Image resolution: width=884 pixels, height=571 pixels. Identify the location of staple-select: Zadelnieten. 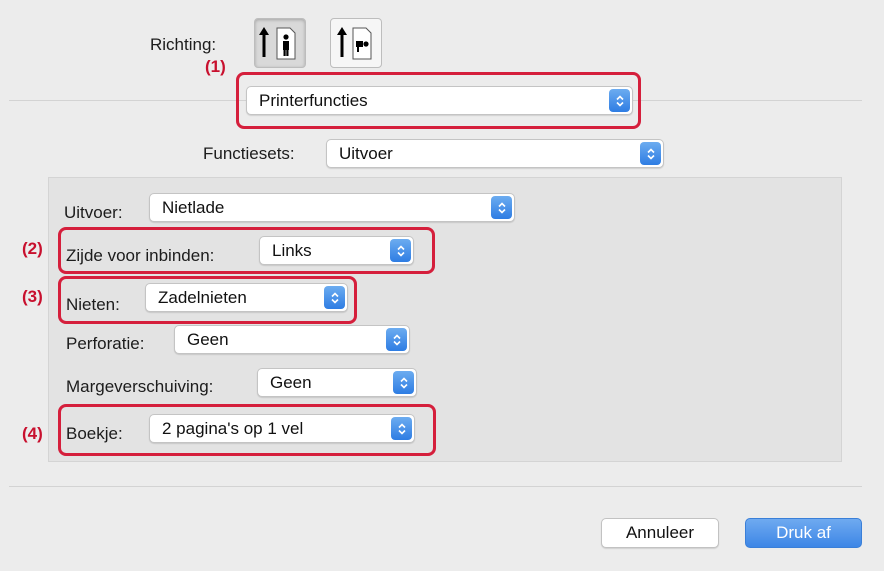
(246, 297).